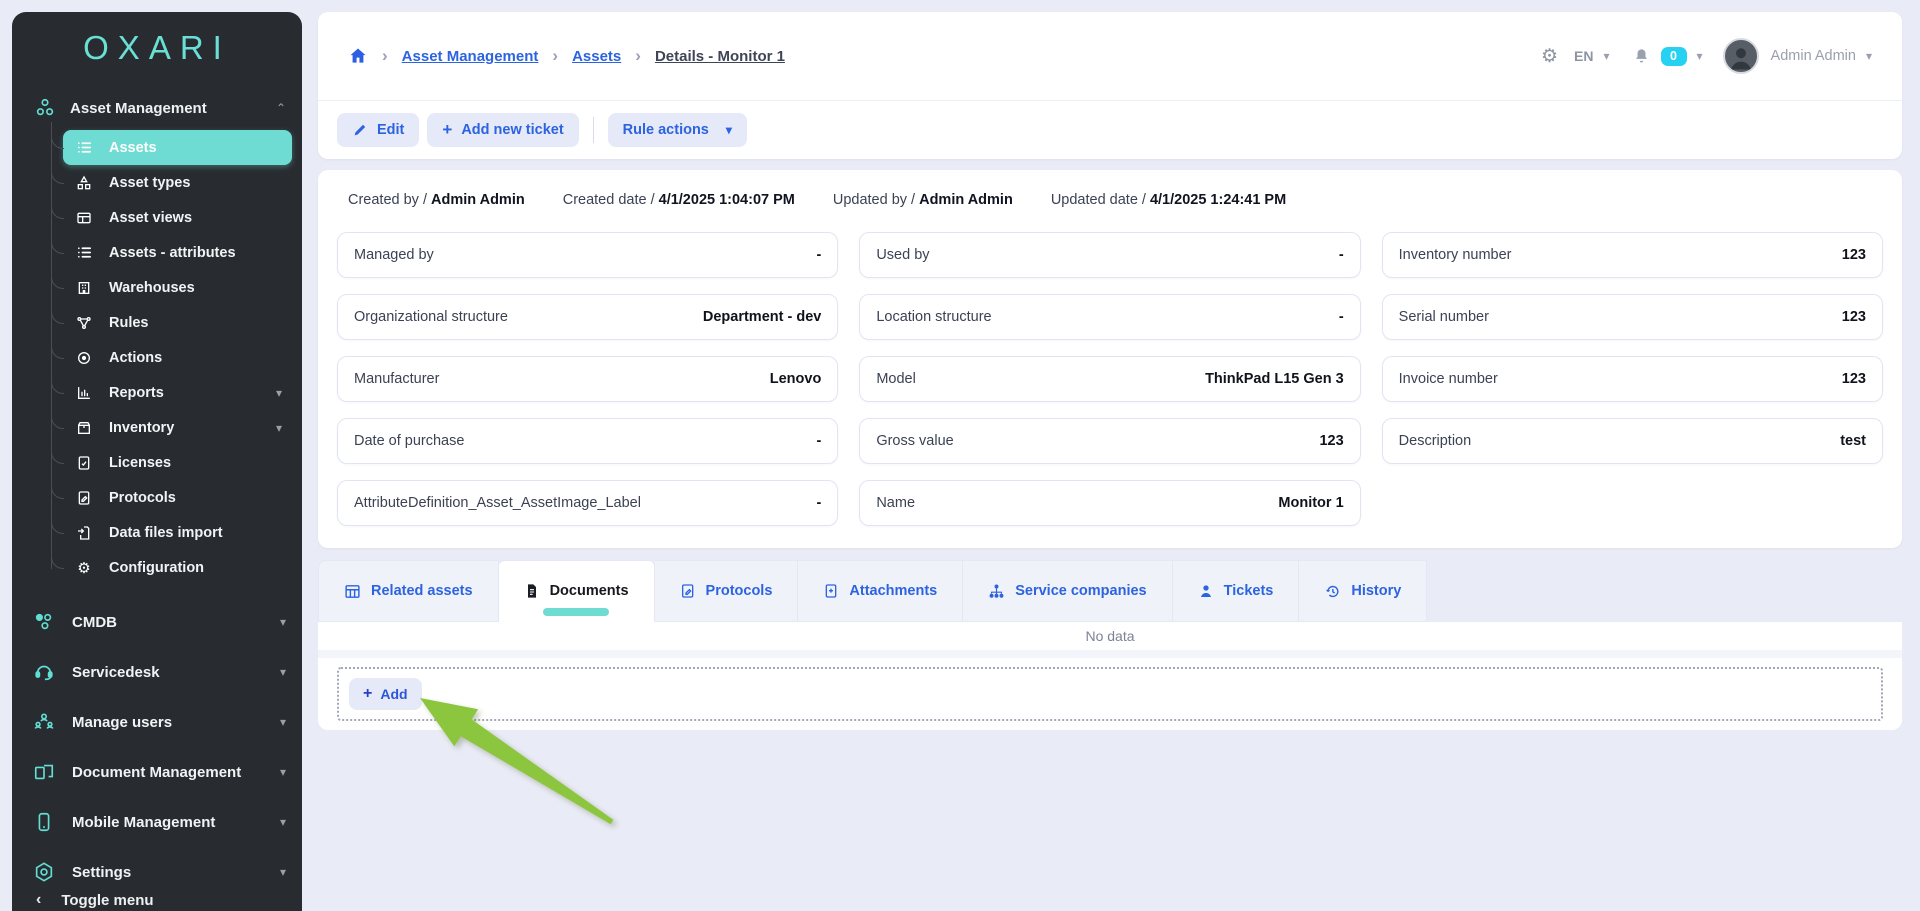 This screenshot has height=911, width=1920. What do you see at coordinates (171, 388) in the screenshot?
I see `sidebar-item-reports: Reports ▾` at bounding box center [171, 388].